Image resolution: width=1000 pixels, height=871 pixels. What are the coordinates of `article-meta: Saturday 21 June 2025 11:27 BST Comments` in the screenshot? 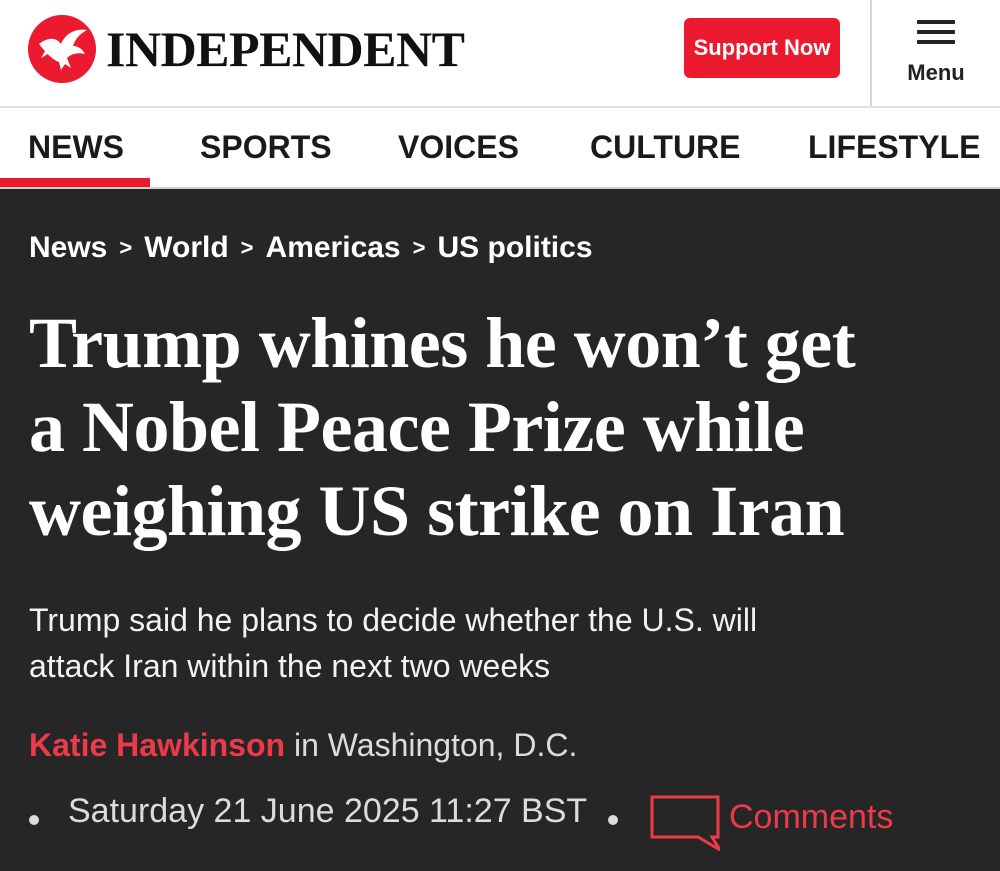 It's located at (500, 822).